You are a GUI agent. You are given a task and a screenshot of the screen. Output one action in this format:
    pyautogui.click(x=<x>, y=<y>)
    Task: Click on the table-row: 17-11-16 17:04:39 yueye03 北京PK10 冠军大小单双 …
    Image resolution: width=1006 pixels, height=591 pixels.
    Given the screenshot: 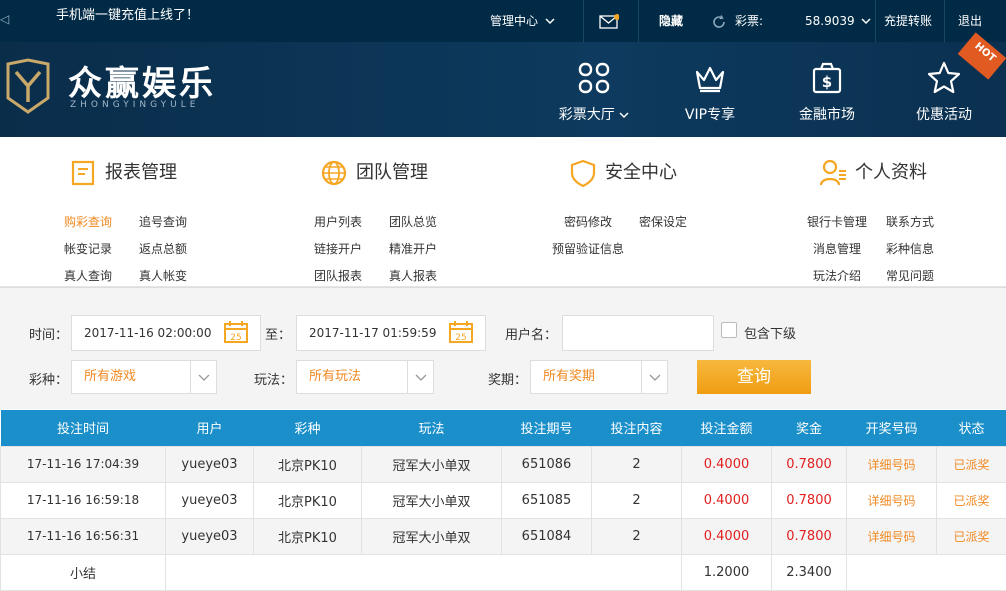 What is the action you would take?
    pyautogui.click(x=503, y=464)
    